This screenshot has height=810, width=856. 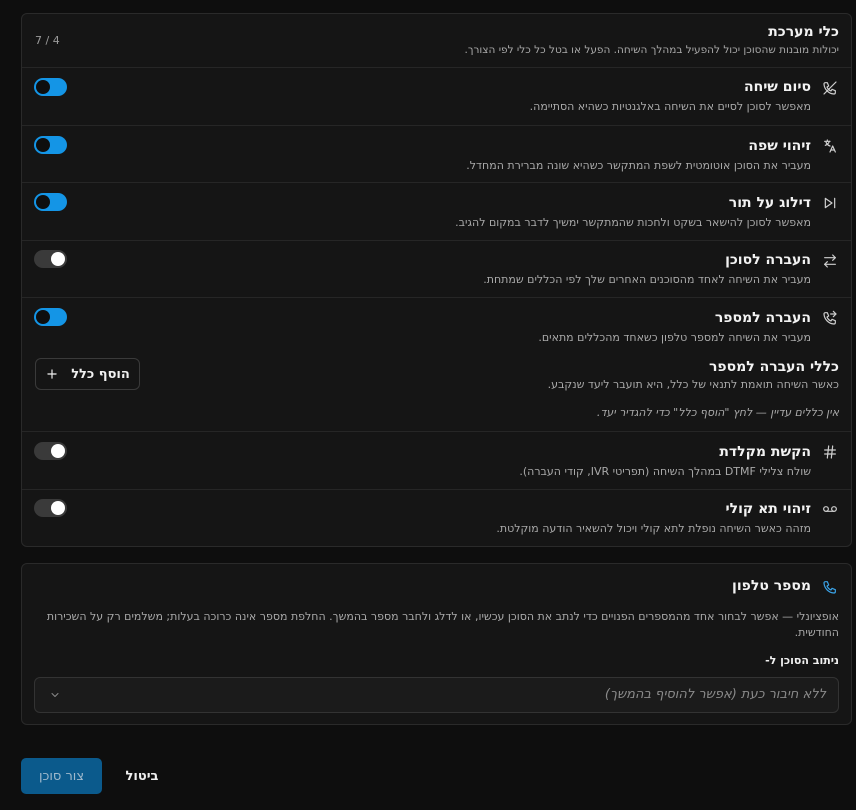 I want to click on dtmf-toggle, so click(x=50, y=451).